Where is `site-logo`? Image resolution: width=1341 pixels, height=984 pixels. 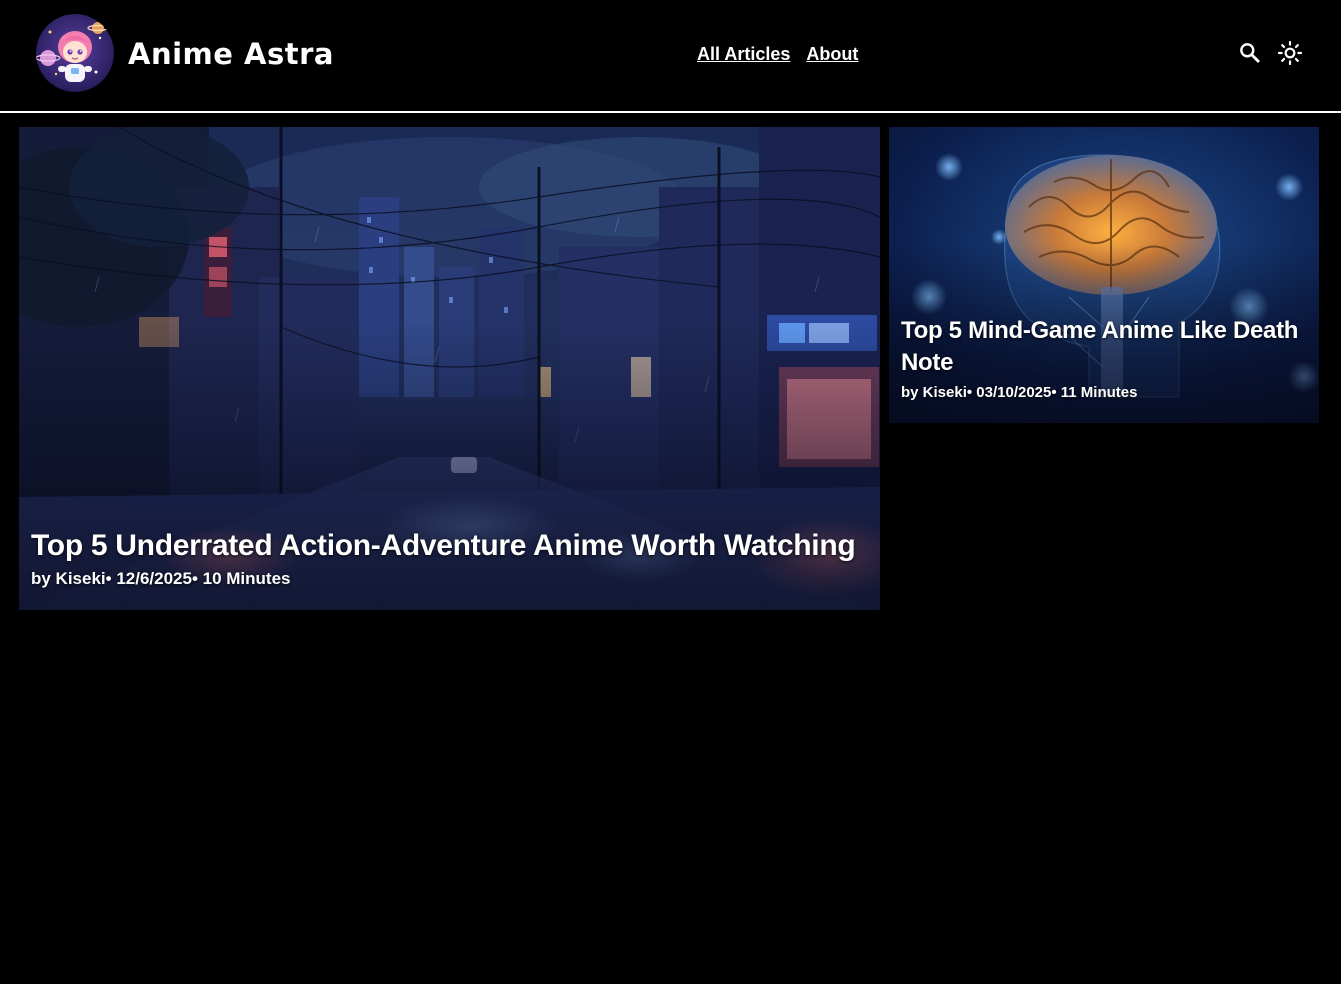
site-logo is located at coordinates (75, 53).